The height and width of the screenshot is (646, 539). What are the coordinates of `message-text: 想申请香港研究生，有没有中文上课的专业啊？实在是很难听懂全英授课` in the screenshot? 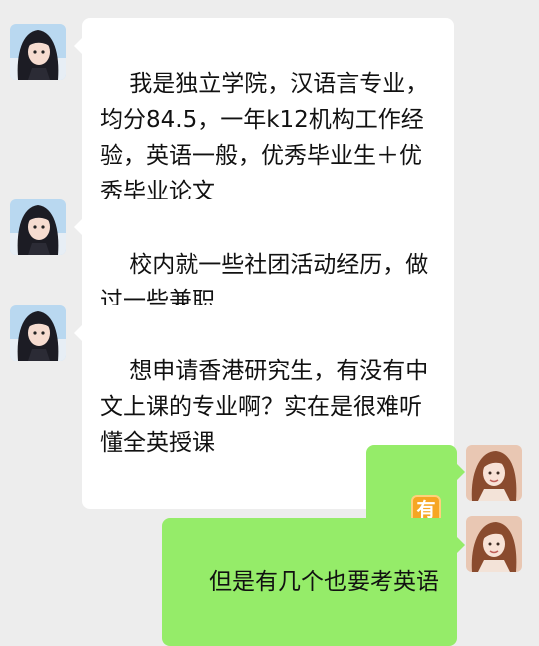 It's located at (264, 407).